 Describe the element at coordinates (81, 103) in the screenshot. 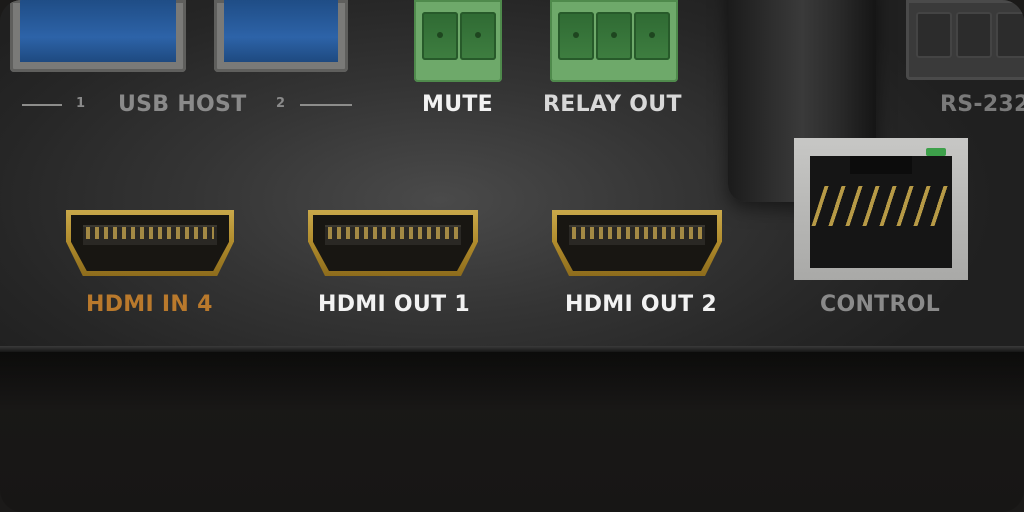

I see `usb-number-1: 1` at that location.